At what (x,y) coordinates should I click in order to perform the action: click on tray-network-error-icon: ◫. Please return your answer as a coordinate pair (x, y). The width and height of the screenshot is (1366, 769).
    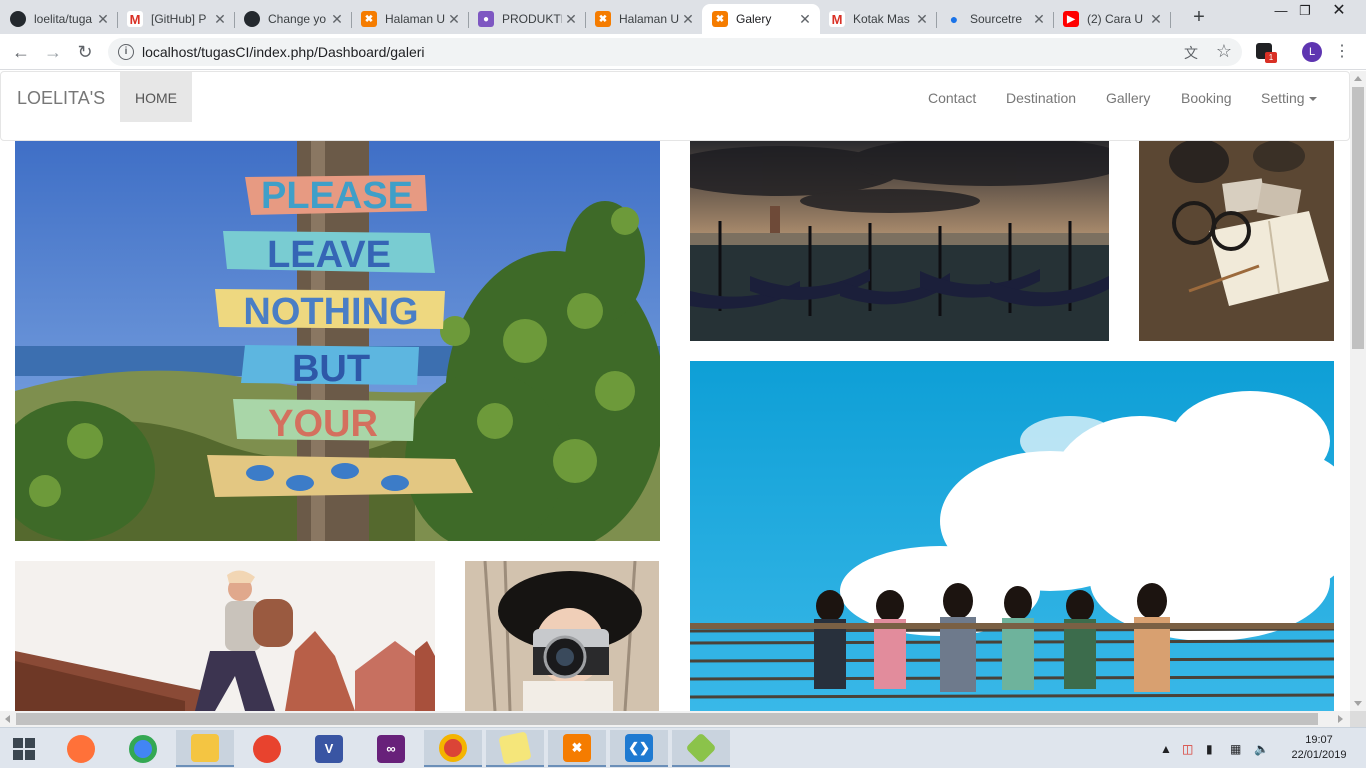
    Looking at the image, I should click on (1187, 748).